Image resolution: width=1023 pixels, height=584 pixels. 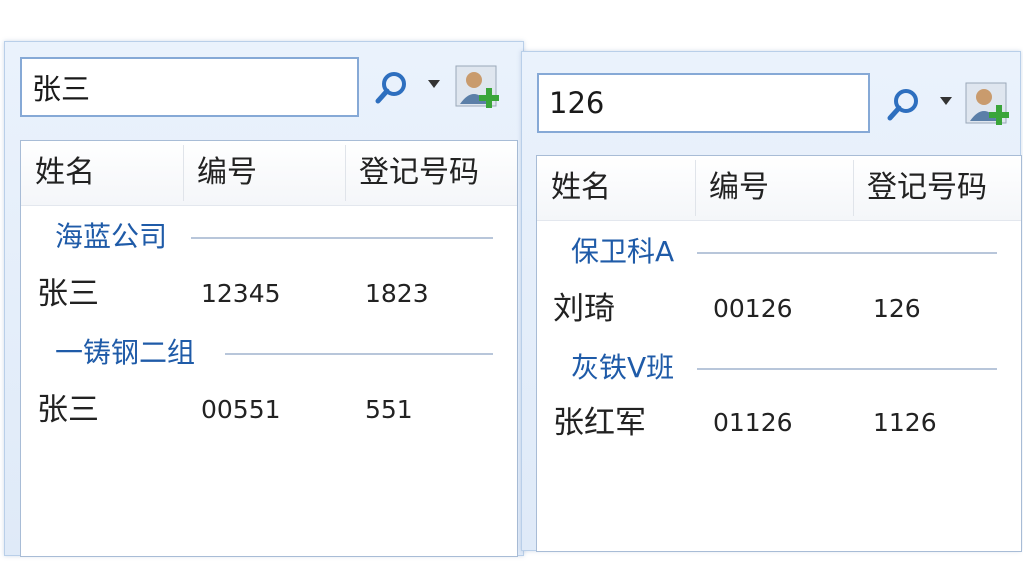 What do you see at coordinates (629, 368) in the screenshot?
I see `group-title: 灰铁V班` at bounding box center [629, 368].